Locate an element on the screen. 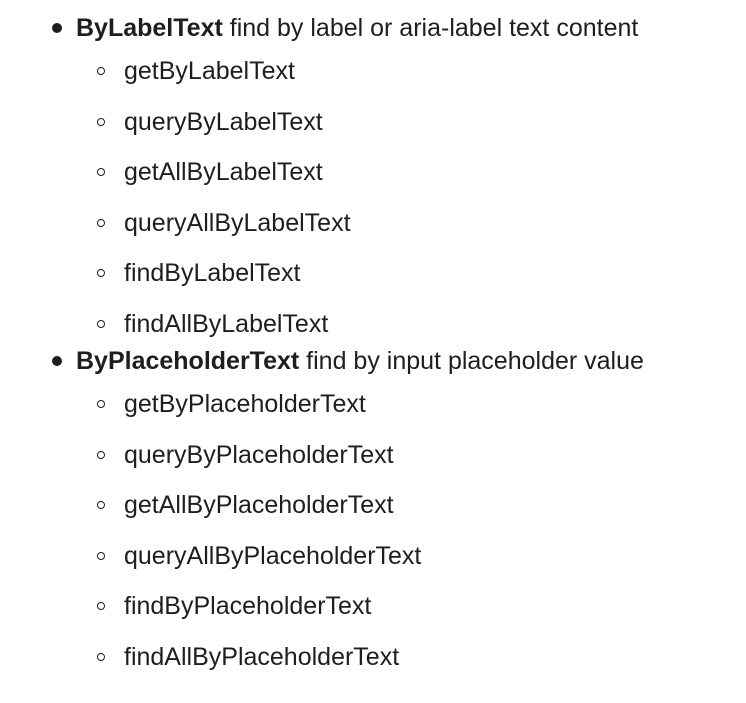 This screenshot has height=703, width=746. list-item: findByPlaceholderText is located at coordinates (360, 606).